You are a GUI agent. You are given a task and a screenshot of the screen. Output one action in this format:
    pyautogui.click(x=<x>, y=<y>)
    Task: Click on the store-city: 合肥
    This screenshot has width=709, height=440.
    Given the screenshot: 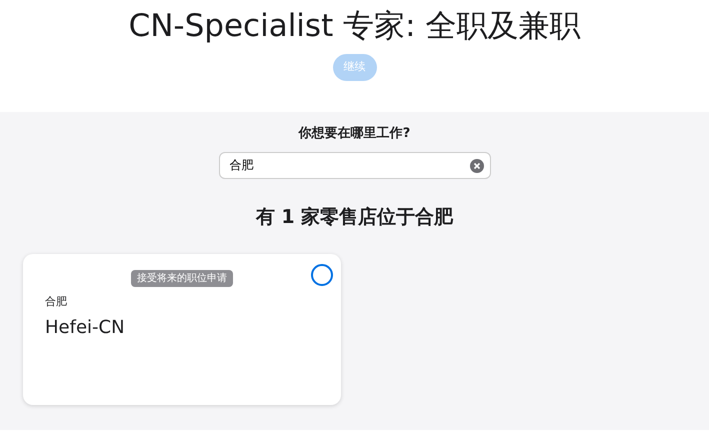 What is the action you would take?
    pyautogui.click(x=56, y=302)
    